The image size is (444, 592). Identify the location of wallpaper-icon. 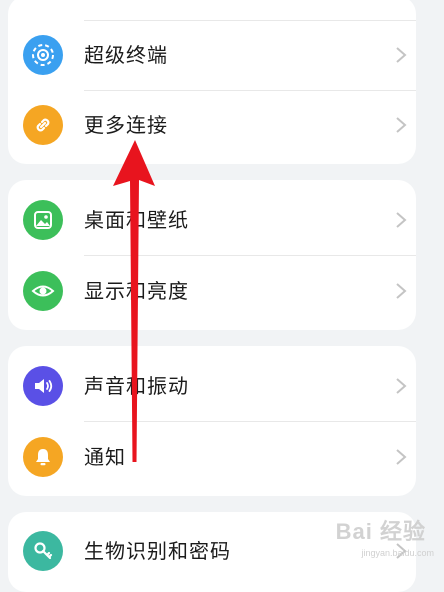
(43, 220).